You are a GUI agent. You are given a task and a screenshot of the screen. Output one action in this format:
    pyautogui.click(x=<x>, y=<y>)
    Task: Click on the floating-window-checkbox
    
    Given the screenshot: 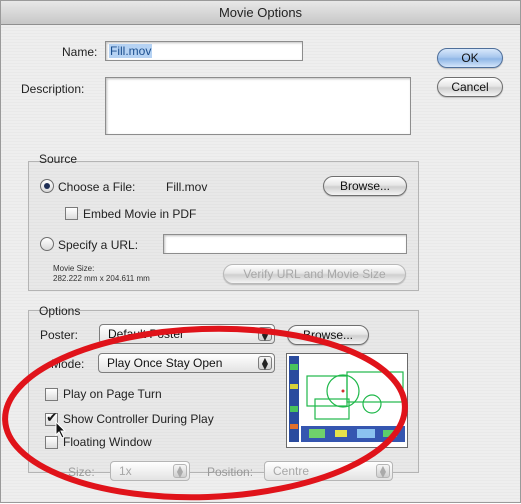 What is the action you would take?
    pyautogui.click(x=51, y=442)
    